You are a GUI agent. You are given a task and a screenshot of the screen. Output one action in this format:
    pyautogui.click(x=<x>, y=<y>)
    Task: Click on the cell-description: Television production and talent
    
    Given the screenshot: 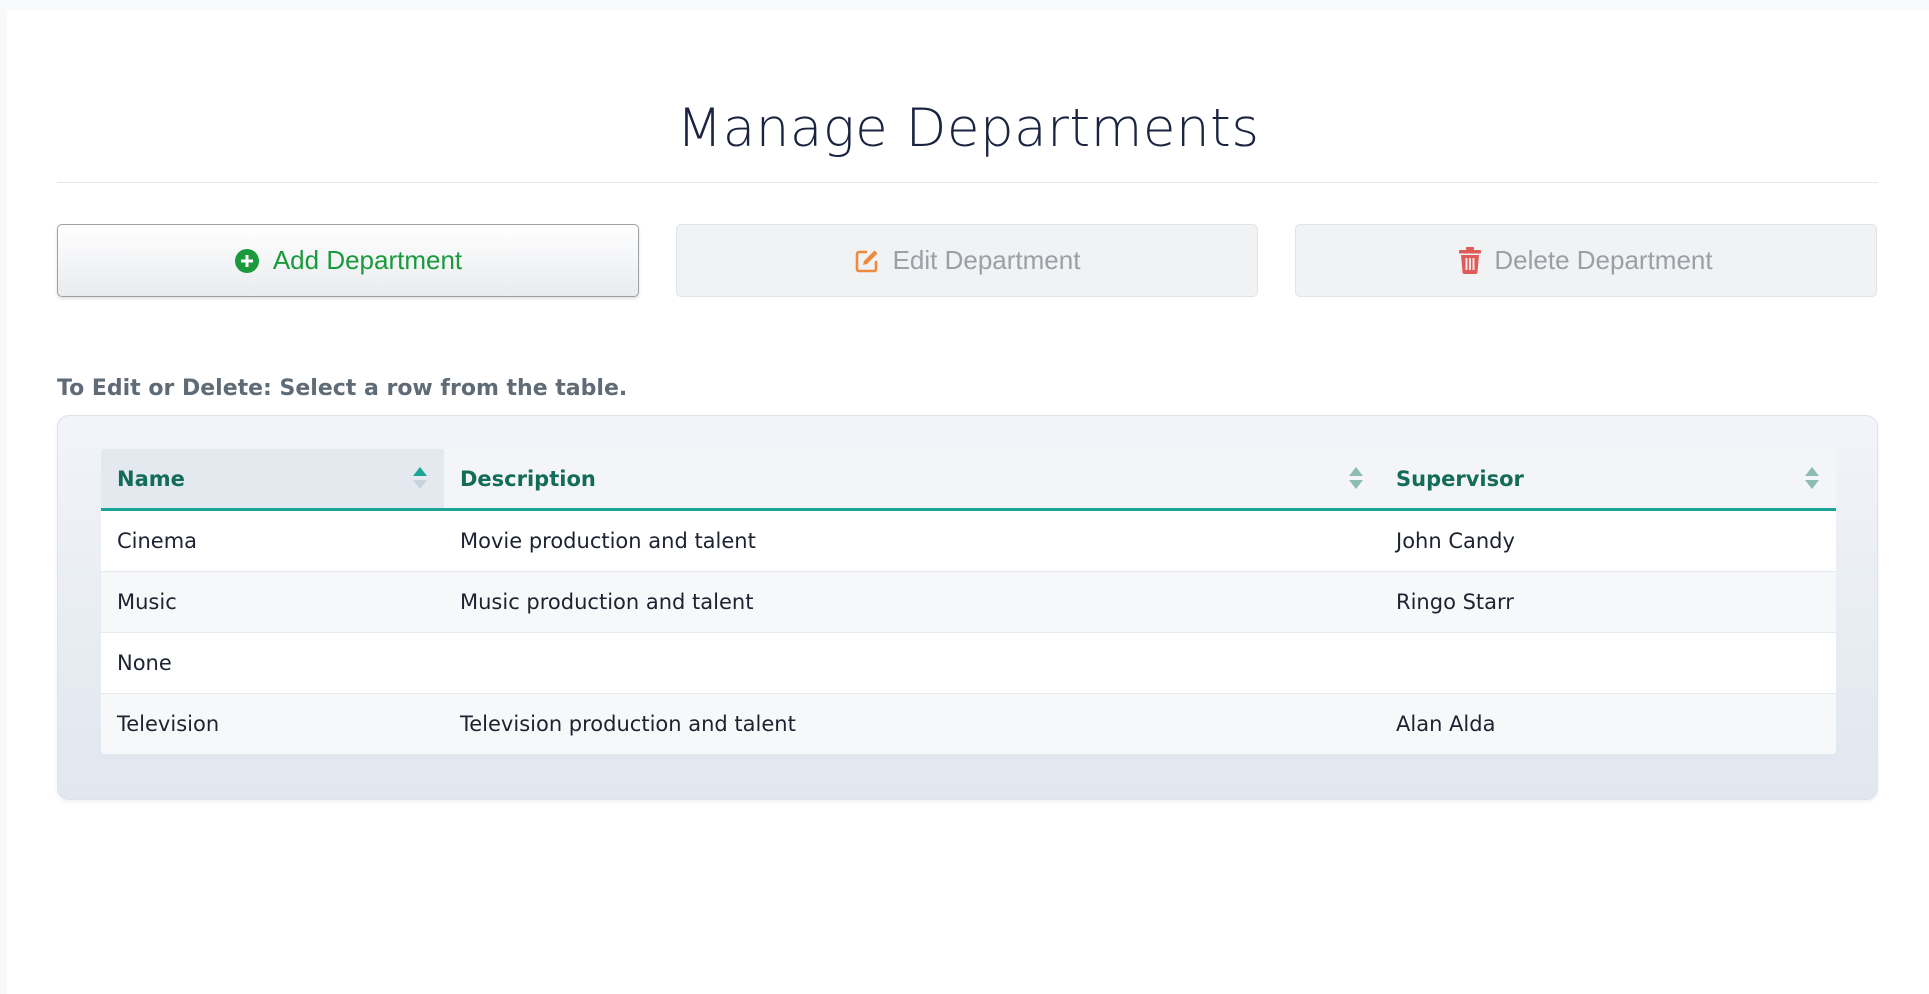 What is the action you would take?
    pyautogui.click(x=628, y=724)
    